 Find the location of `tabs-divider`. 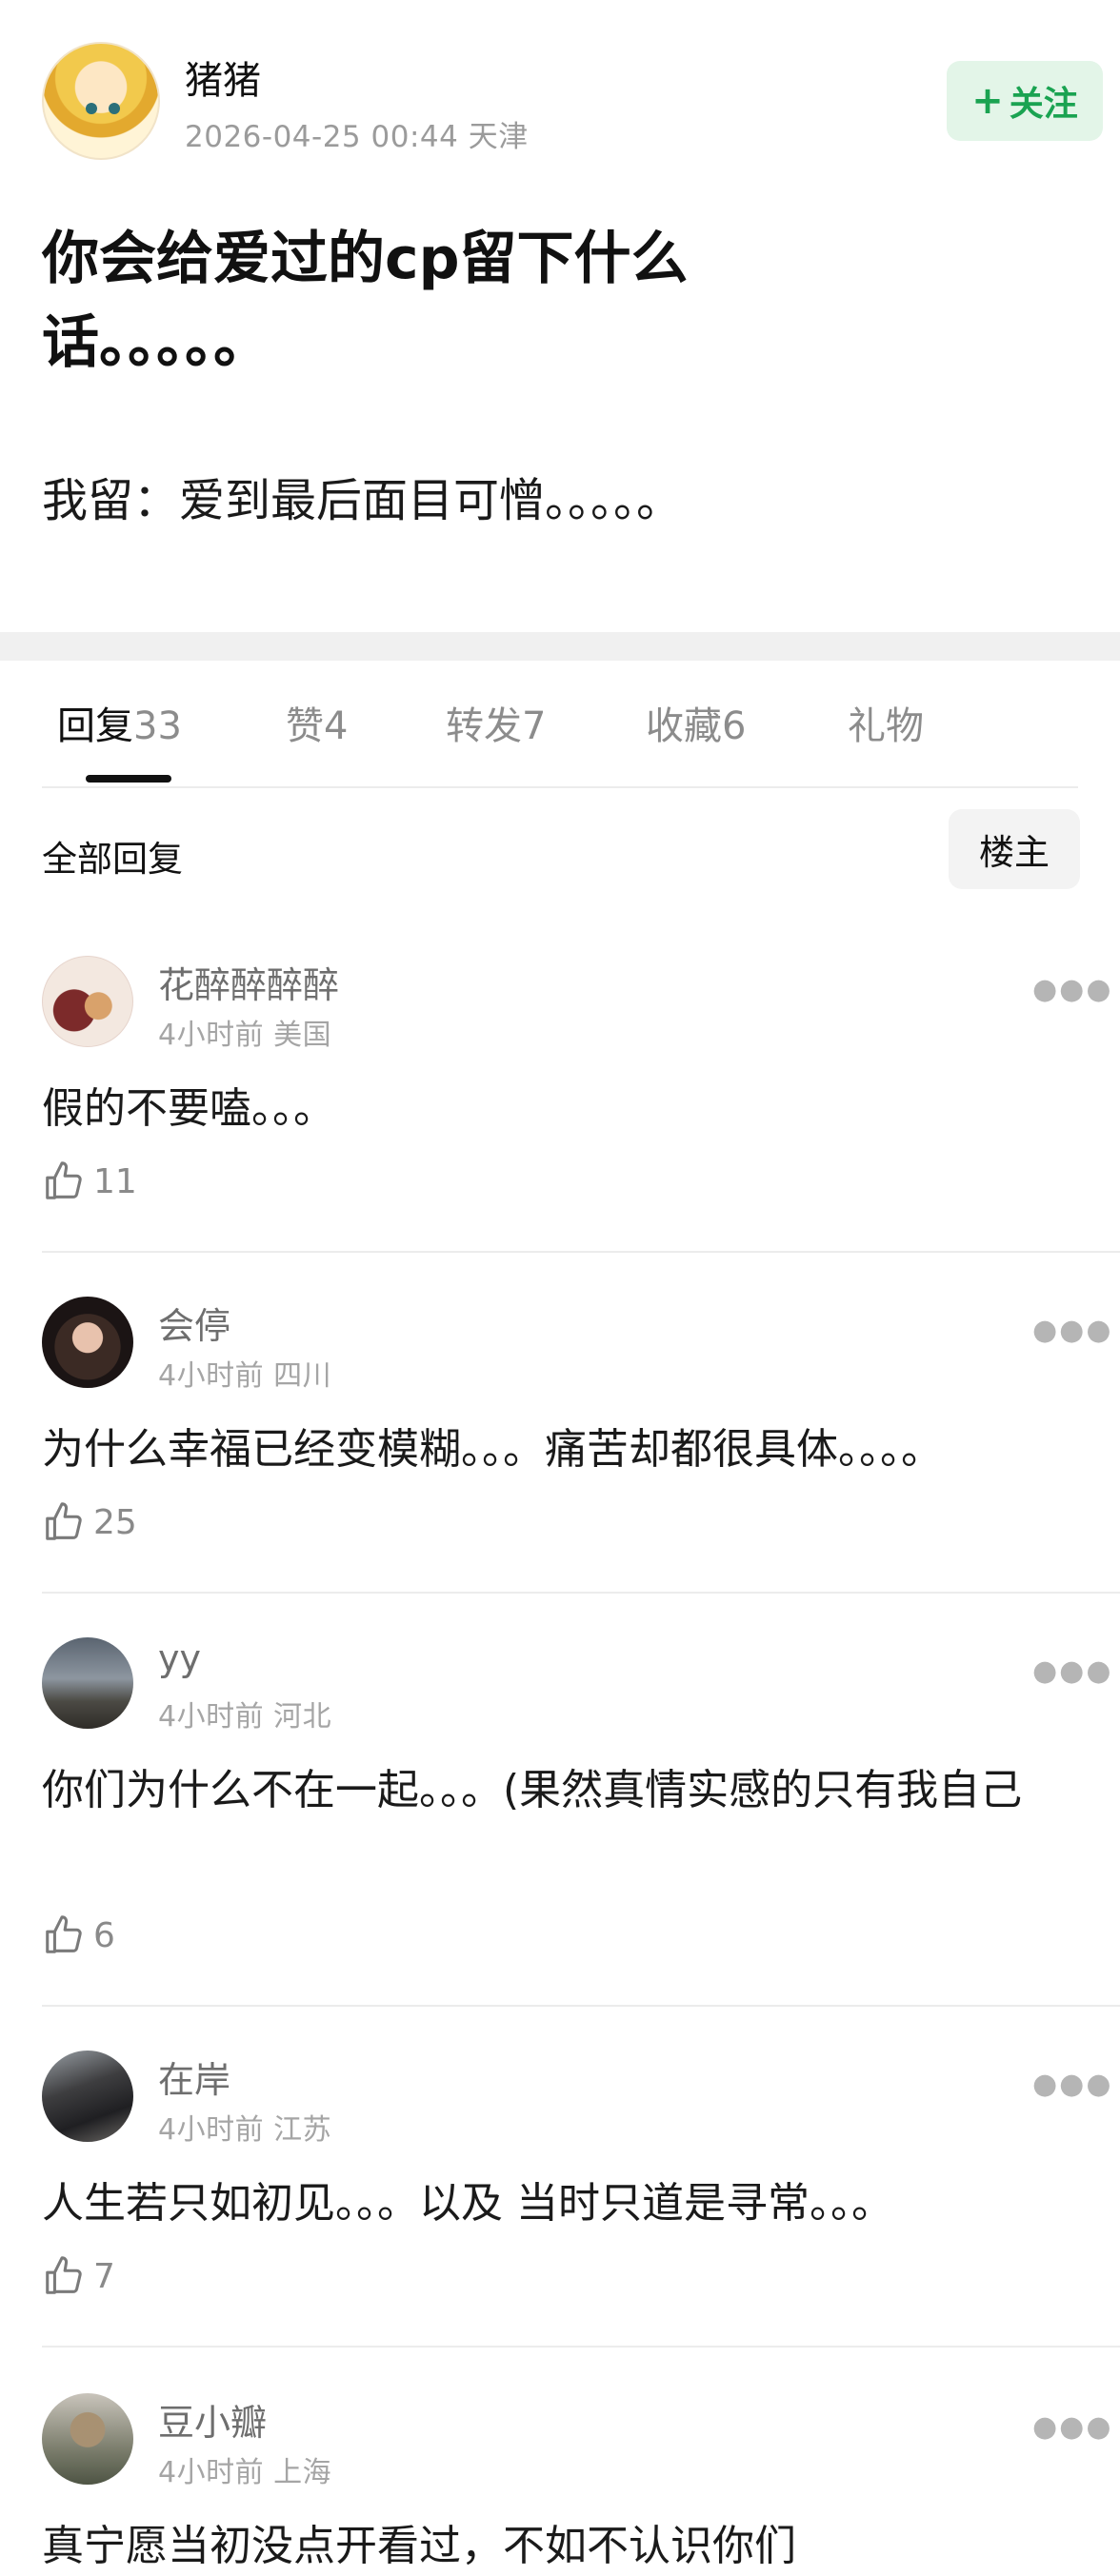

tabs-divider is located at coordinates (560, 787).